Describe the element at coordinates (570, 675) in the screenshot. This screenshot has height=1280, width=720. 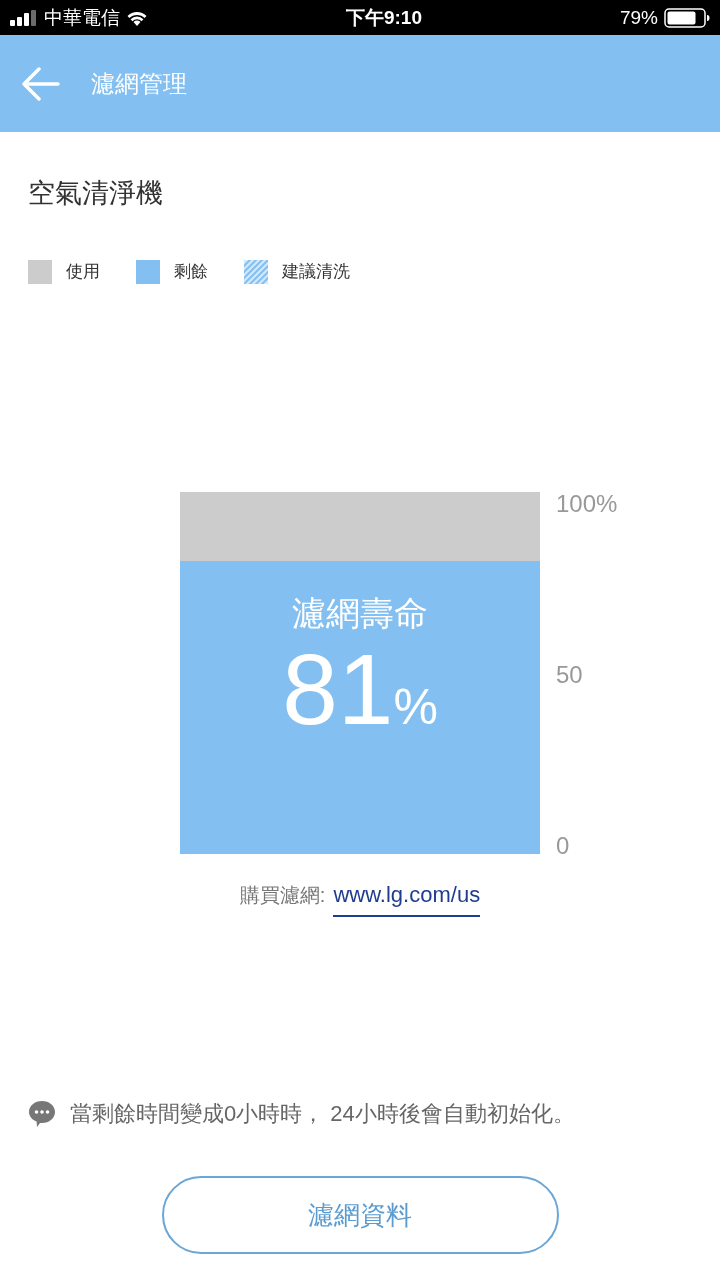
I see `axis-label: 50` at that location.